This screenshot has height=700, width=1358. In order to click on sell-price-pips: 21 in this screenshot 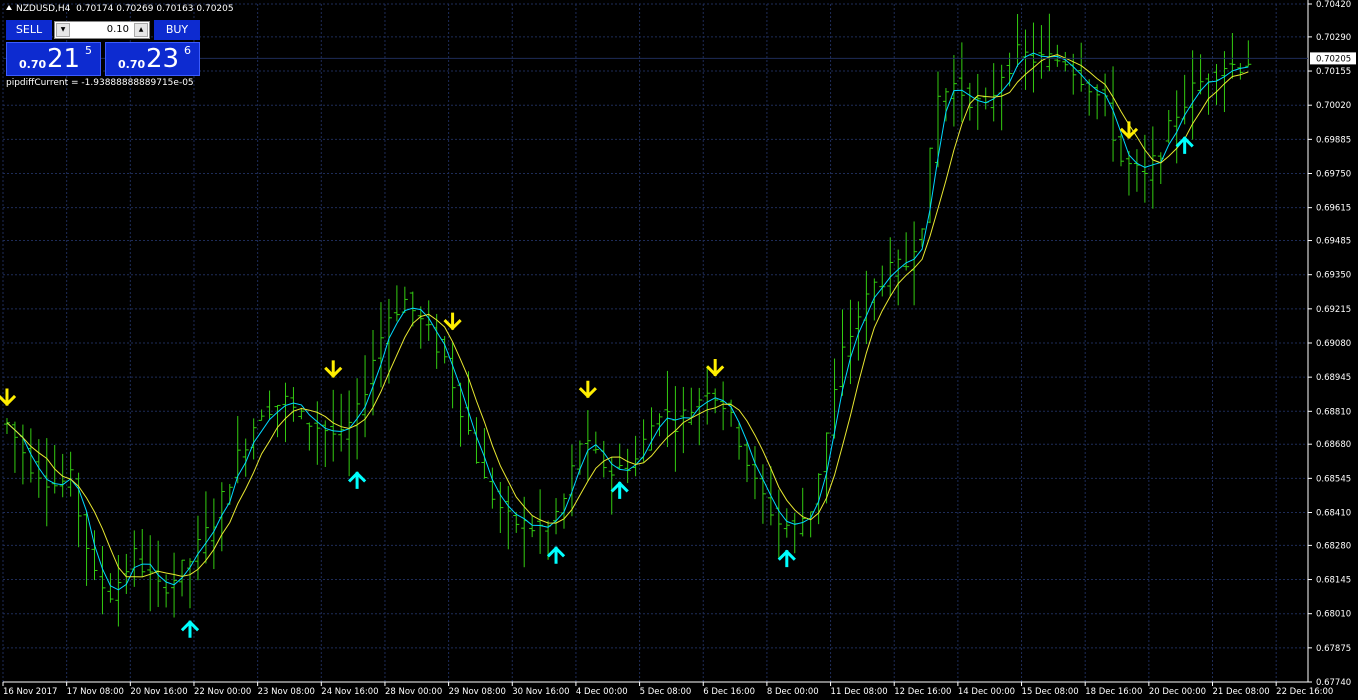, I will do `click(64, 59)`.